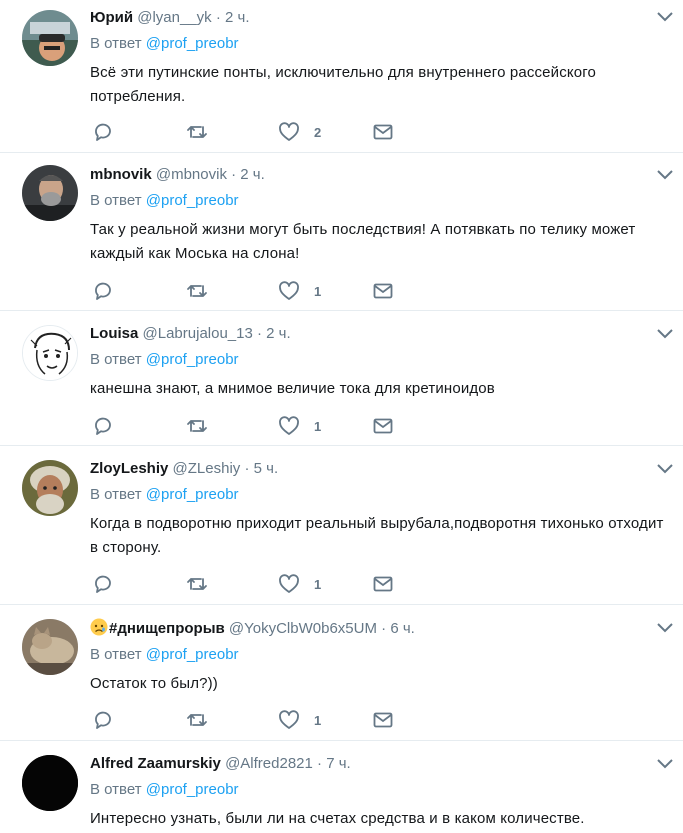 The height and width of the screenshot is (833, 683). I want to click on person-with-cap-avatar, so click(50, 38).